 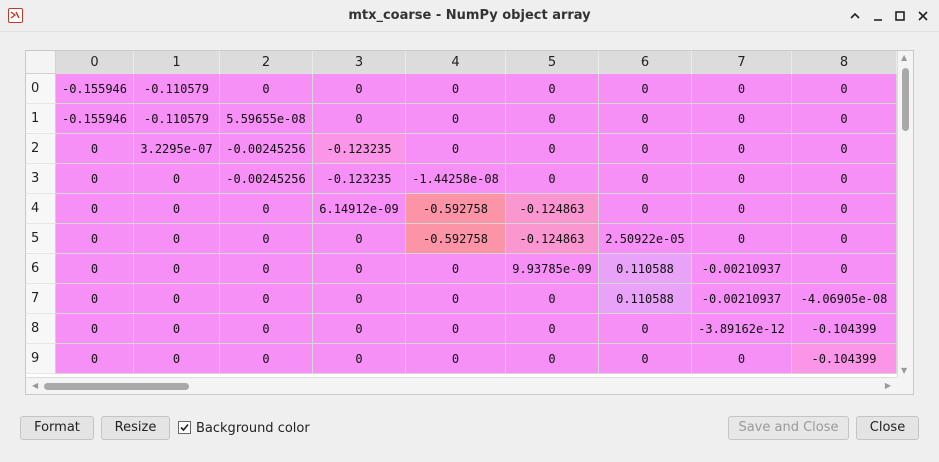 What do you see at coordinates (177, 149) in the screenshot?
I see `table-cell: 3.2295e-07` at bounding box center [177, 149].